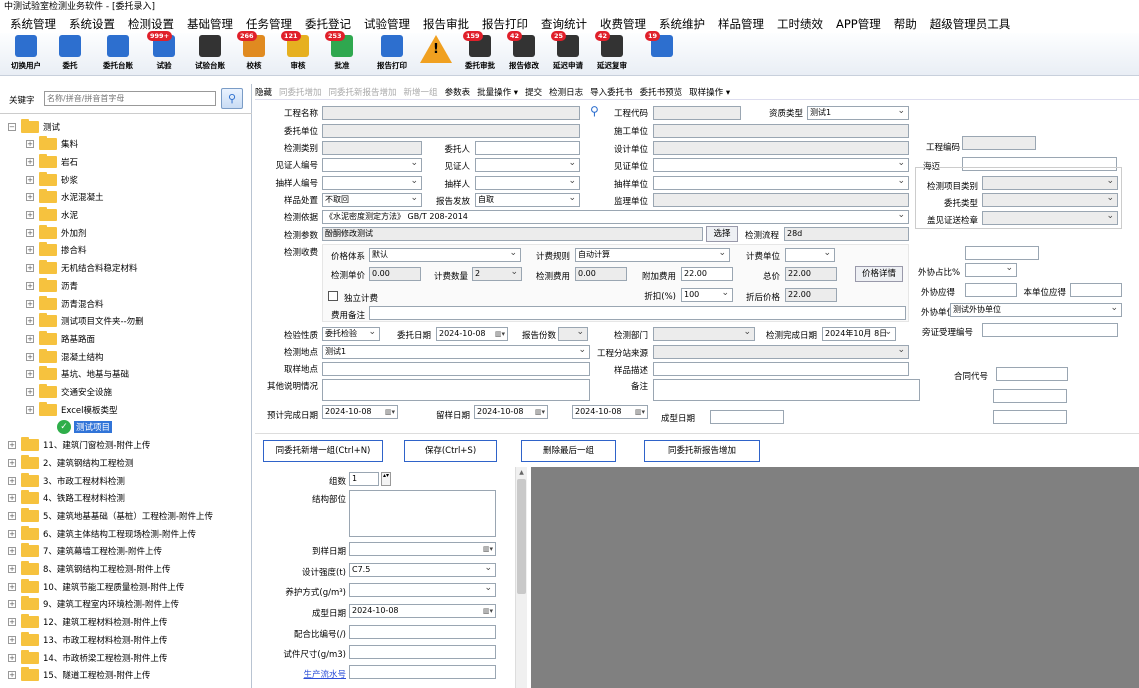 This screenshot has width=1139, height=688. What do you see at coordinates (79, 675) in the screenshot?
I see `tree-node: +15、隧道工程检测-附件上传` at bounding box center [79, 675].